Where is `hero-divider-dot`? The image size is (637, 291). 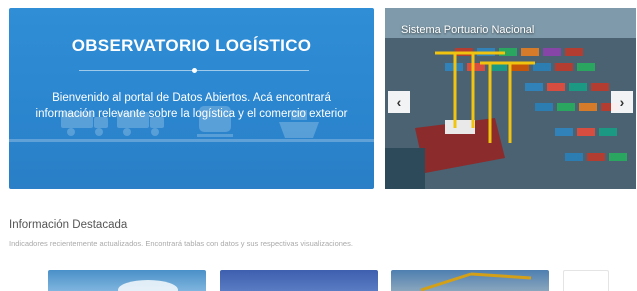 hero-divider-dot is located at coordinates (194, 70).